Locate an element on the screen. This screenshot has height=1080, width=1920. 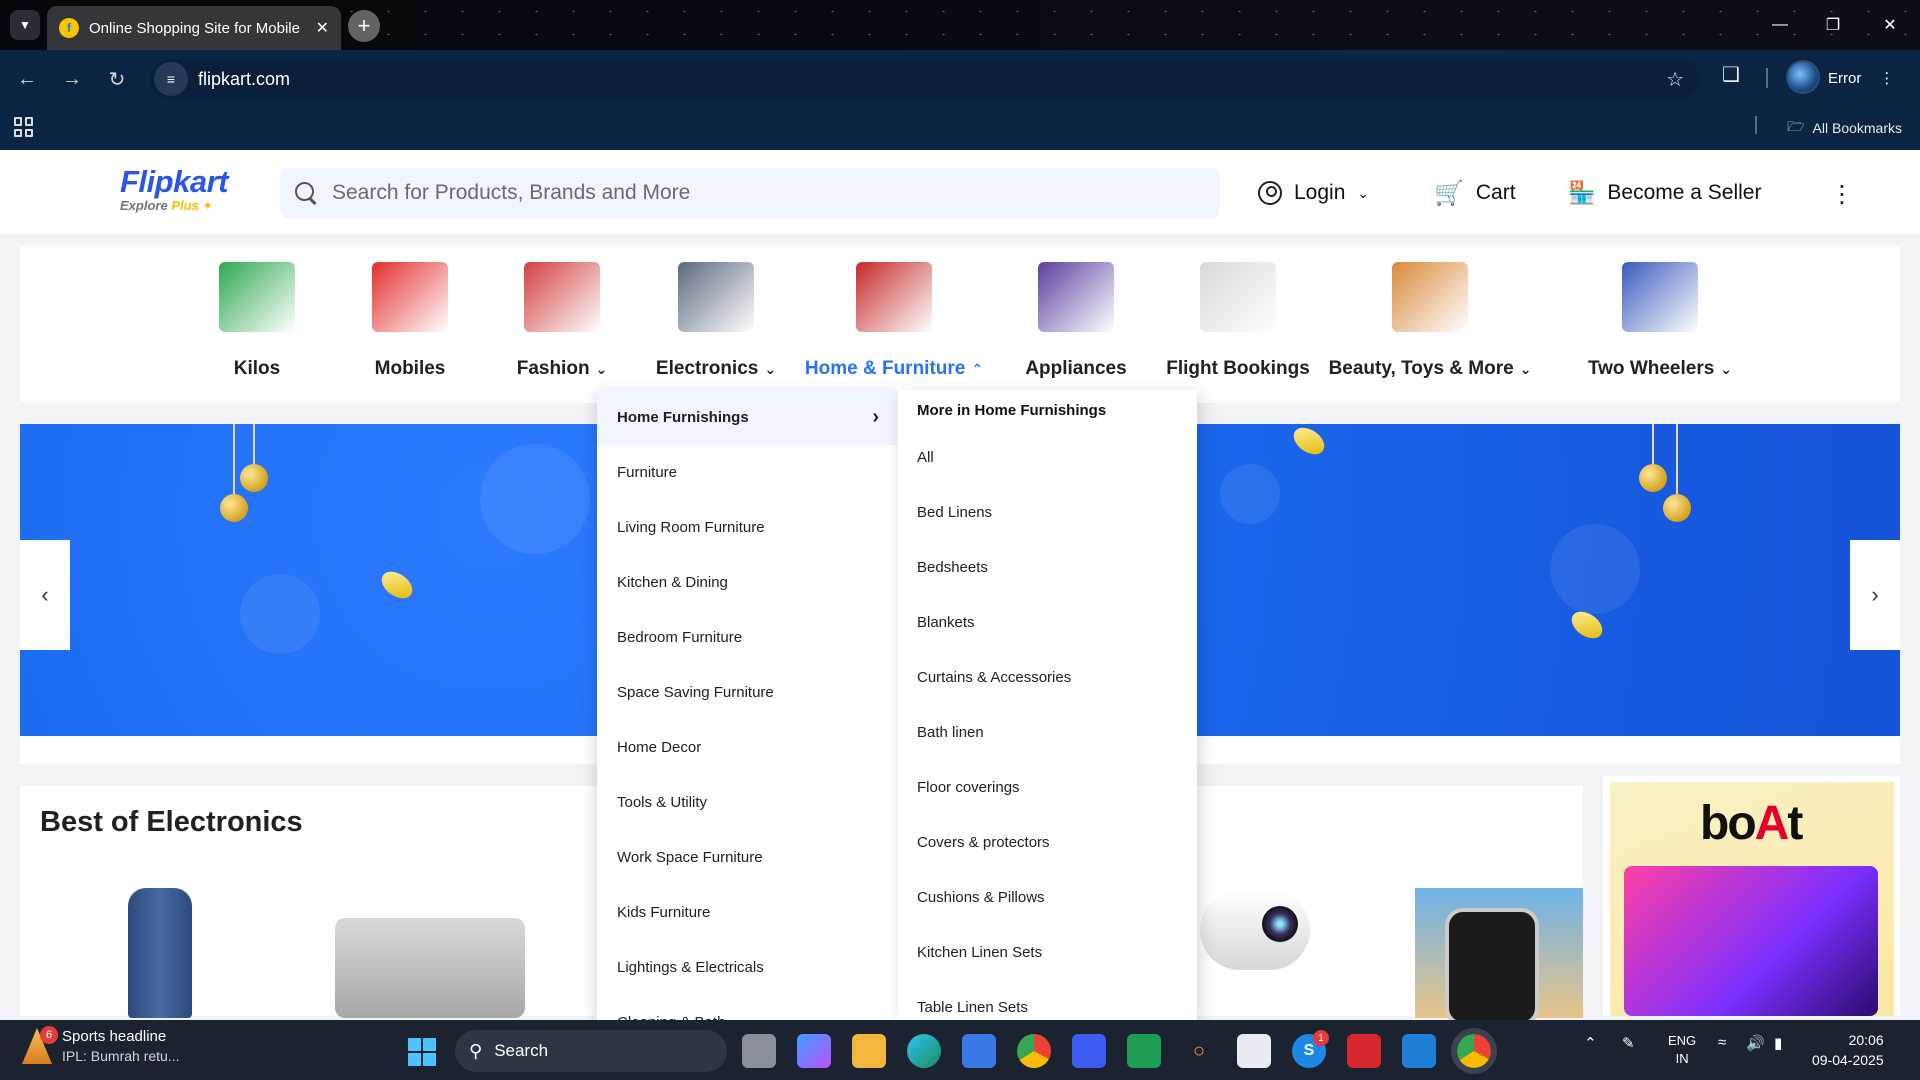
volume-icon: 🔊 is located at coordinates (1755, 1043).